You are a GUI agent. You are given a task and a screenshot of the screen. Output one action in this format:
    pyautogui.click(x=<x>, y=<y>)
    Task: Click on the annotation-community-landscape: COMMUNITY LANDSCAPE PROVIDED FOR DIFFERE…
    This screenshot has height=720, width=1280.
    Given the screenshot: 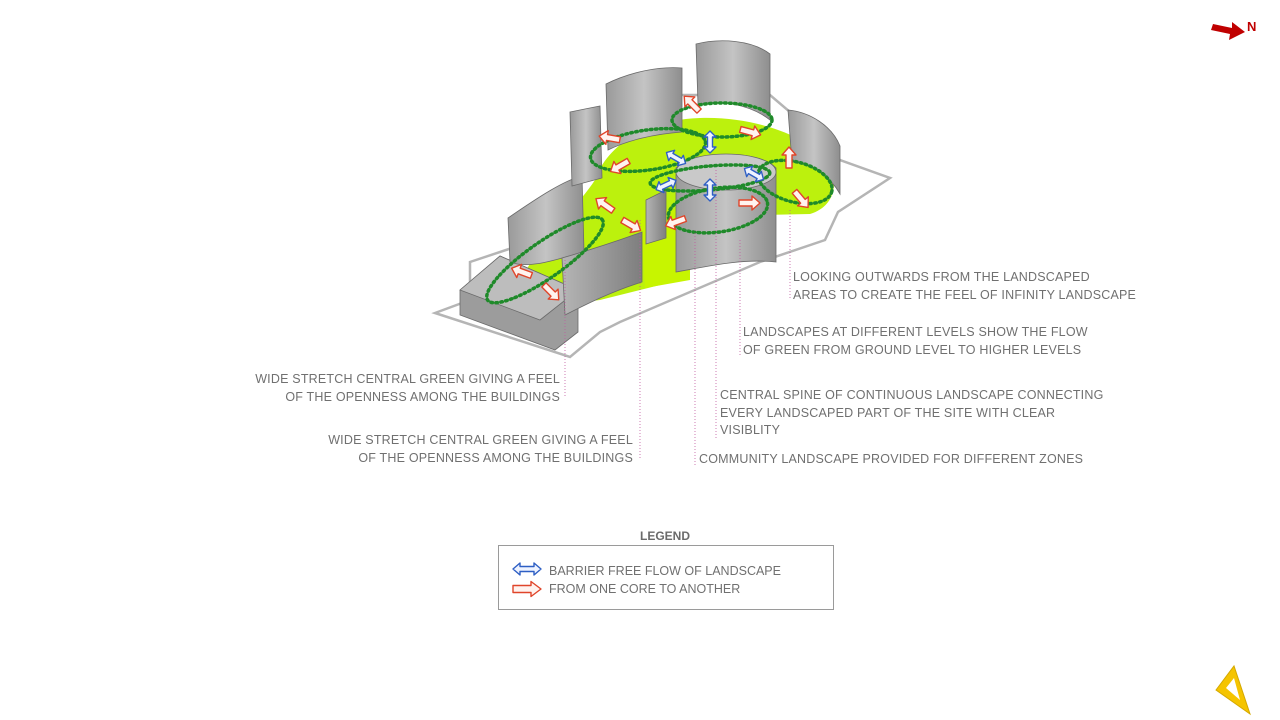 What is the action you would take?
    pyautogui.click(x=891, y=459)
    